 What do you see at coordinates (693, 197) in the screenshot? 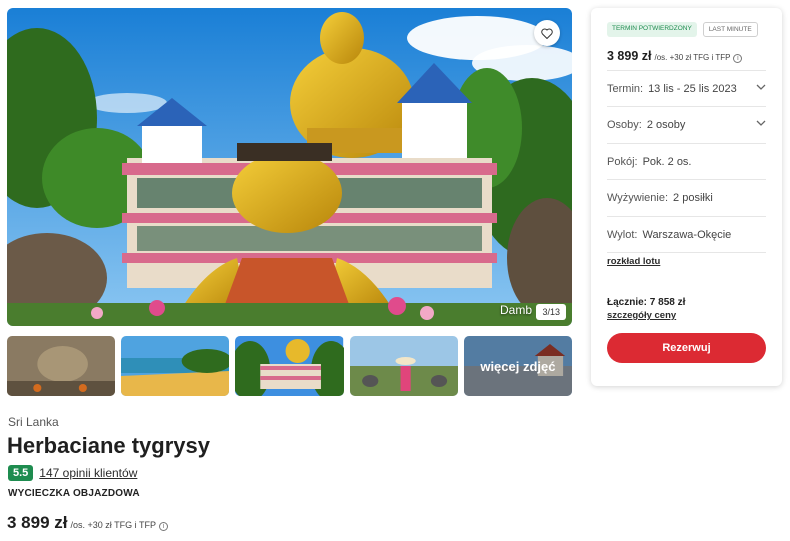
I see `board-value: 2 posiłki` at bounding box center [693, 197].